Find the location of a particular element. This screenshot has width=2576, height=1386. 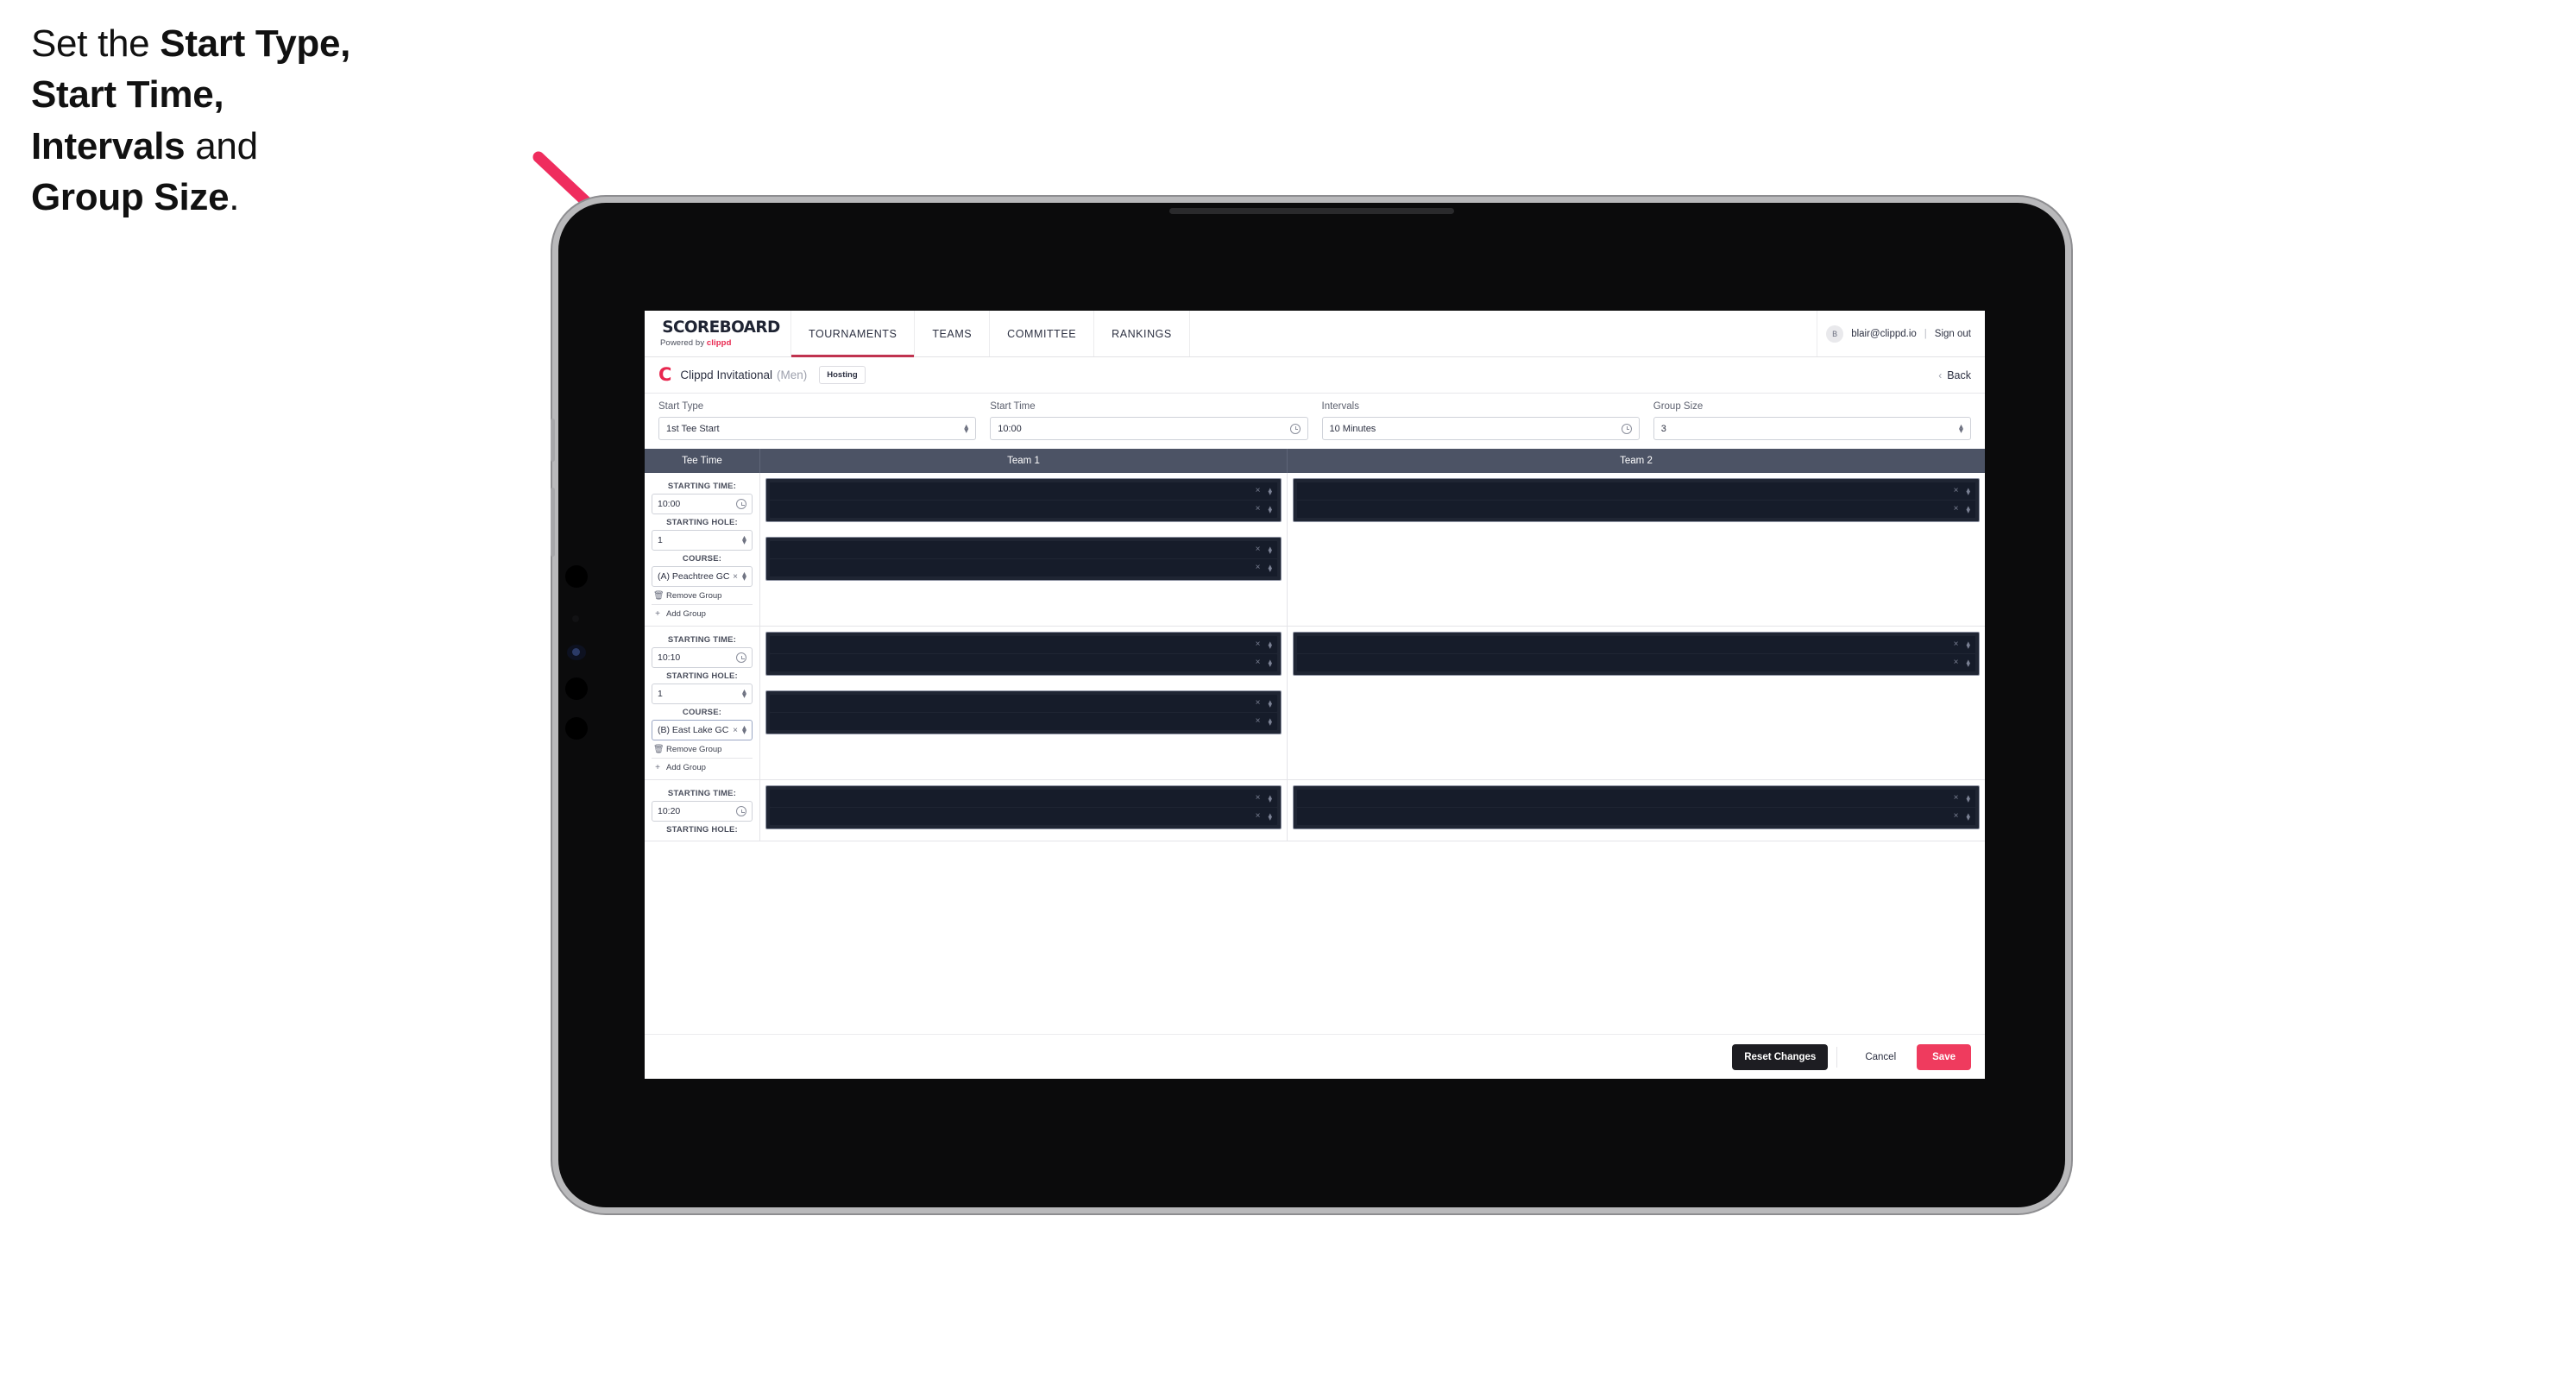

tee-time-cell: STARTING TIME: 10:20 STARTING HOLE: is located at coordinates (702, 811).